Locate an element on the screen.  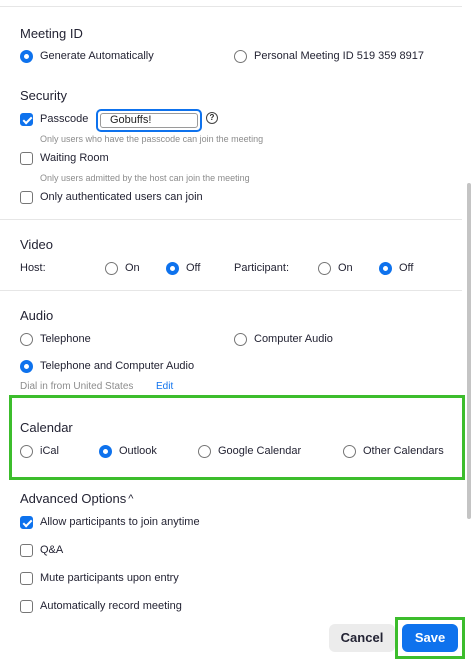
qa-checkbox is located at coordinates (26, 550).